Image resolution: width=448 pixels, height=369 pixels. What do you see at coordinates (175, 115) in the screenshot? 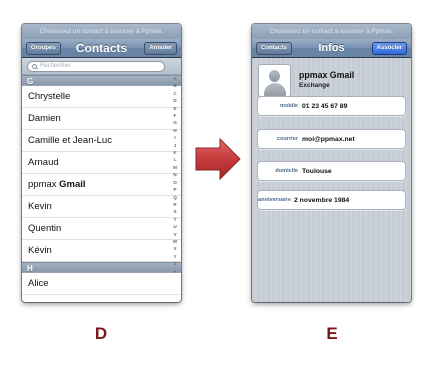
I see `index-letter: F` at bounding box center [175, 115].